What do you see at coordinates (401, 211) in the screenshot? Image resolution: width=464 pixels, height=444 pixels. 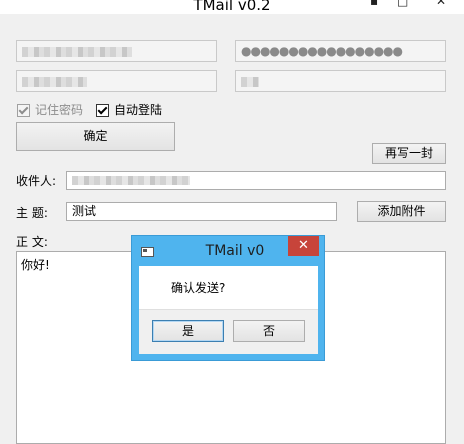 I see `add-attachment-button: 添加附件` at bounding box center [401, 211].